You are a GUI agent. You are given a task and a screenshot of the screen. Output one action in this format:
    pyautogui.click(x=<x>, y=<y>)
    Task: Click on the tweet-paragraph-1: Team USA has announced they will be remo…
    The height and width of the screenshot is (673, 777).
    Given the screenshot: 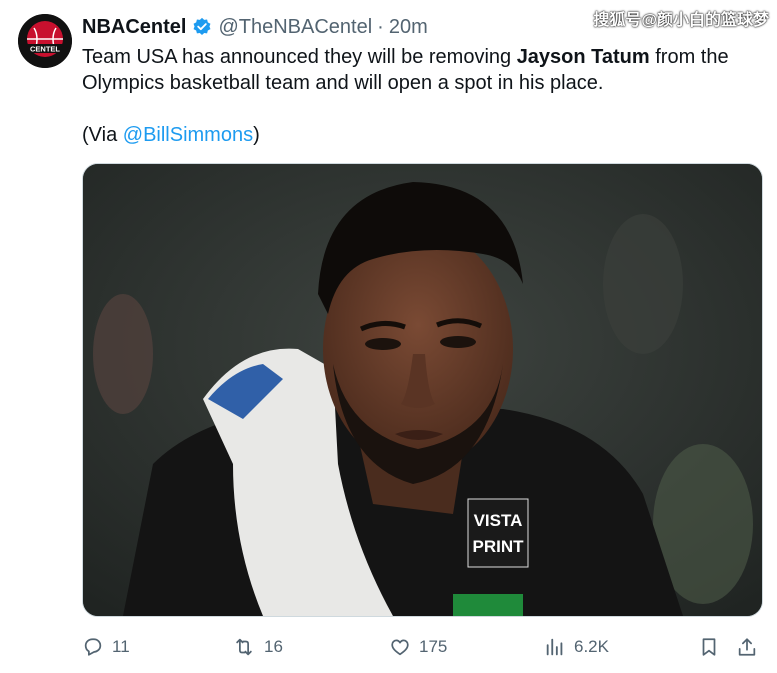 What is the action you would take?
    pyautogui.click(x=422, y=70)
    